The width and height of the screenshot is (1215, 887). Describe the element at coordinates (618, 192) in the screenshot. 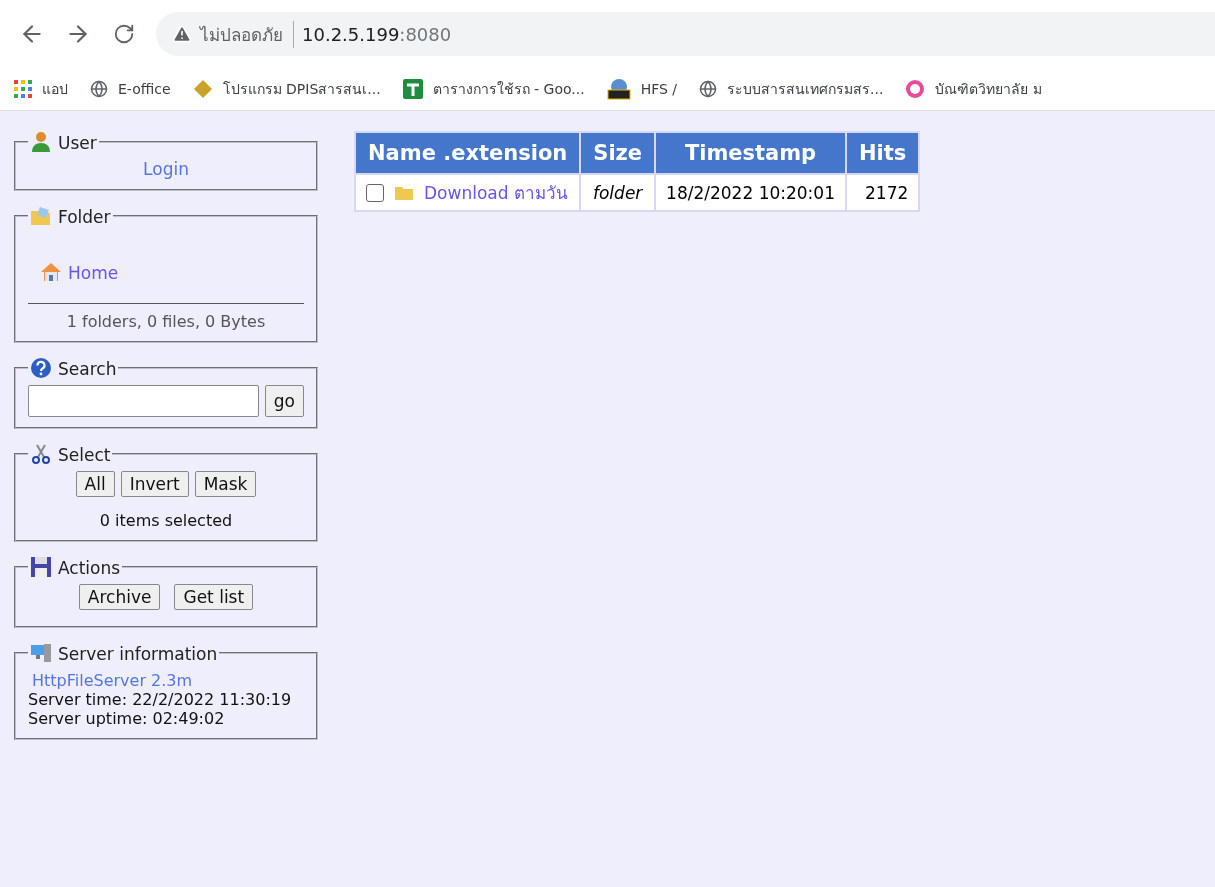

I see `size-cell: folder` at that location.